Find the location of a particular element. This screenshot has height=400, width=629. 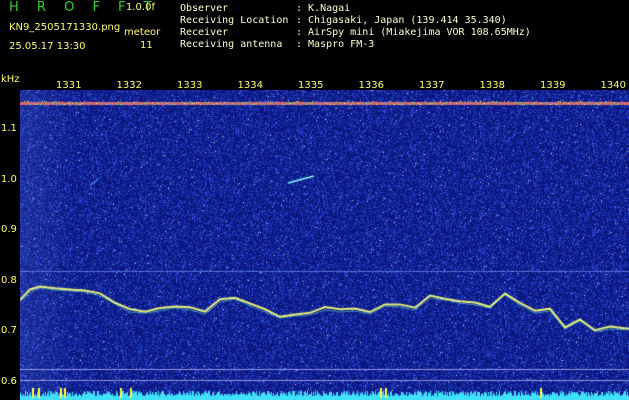

info-key: Receiving antenna is located at coordinates (231, 44).